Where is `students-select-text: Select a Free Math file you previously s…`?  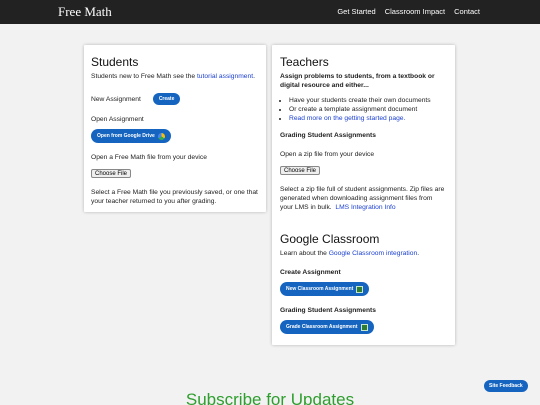
students-select-text: Select a Free Math file you previously s… is located at coordinates (174, 197).